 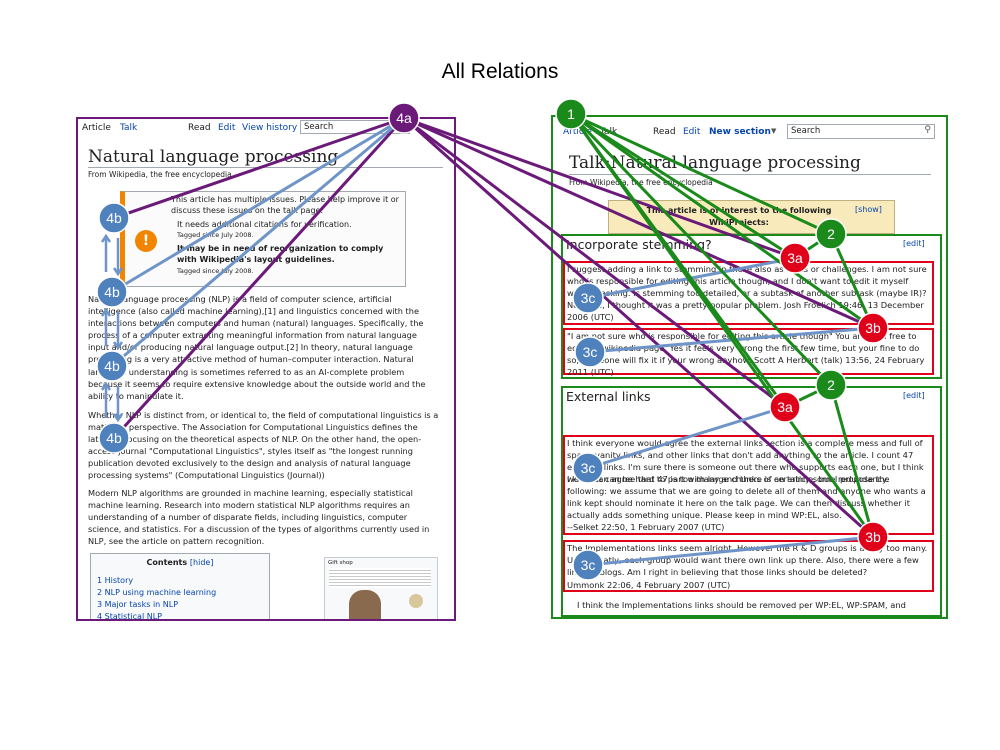 I want to click on node-1: 1, so click(x=571, y=114).